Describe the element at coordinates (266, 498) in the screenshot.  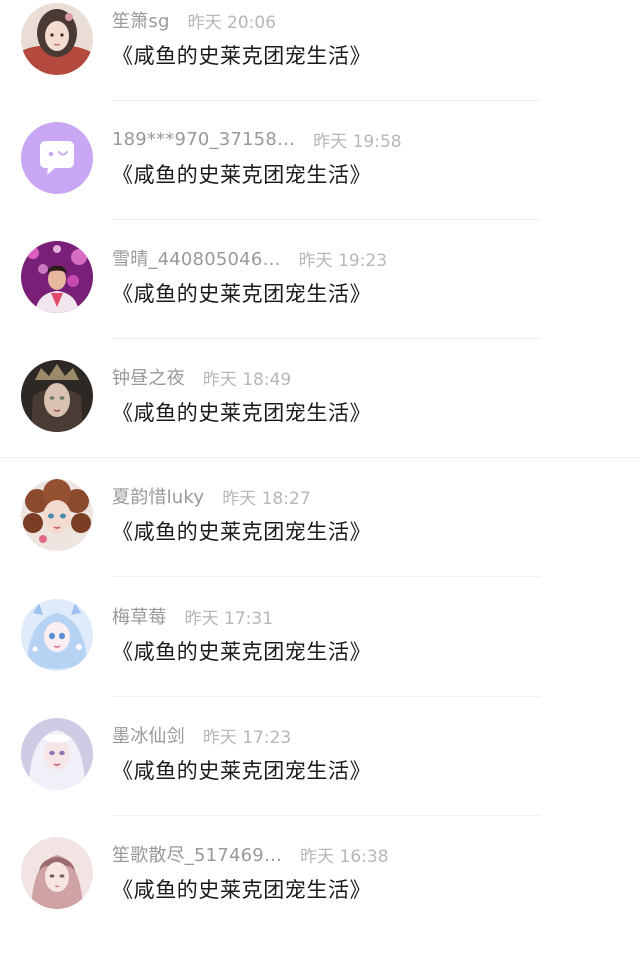
I see `timestamp: 昨天 18:27` at that location.